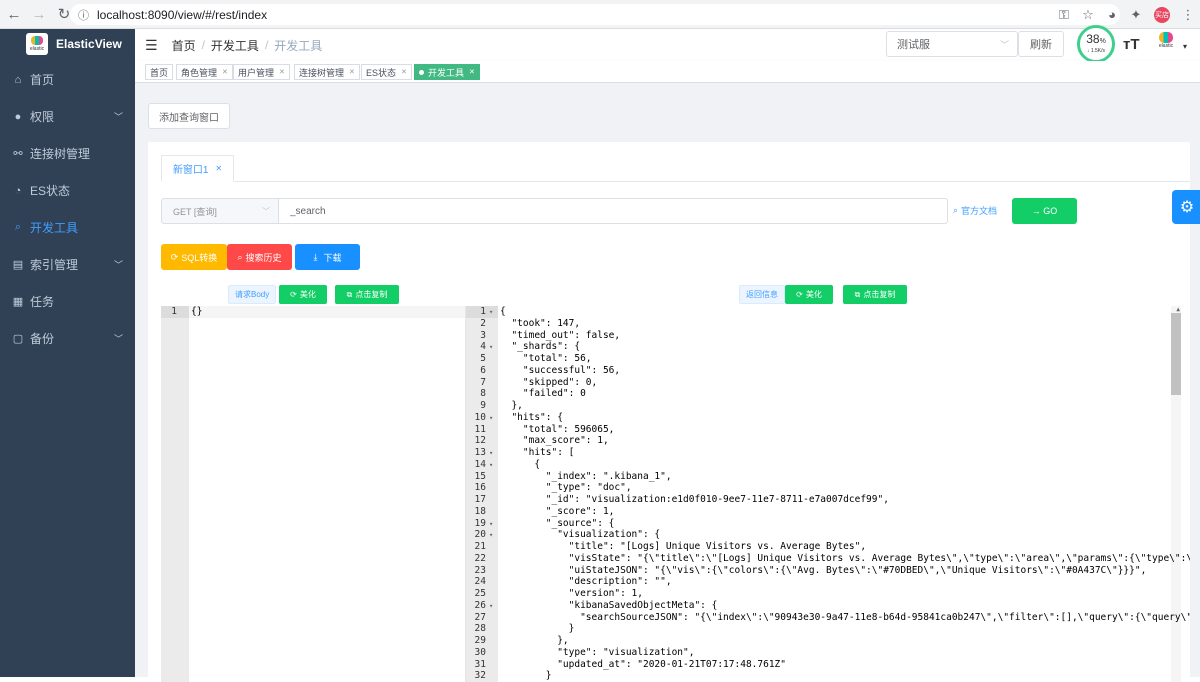 Image resolution: width=1200 pixels, height=682 pixels. I want to click on line-number: 23, so click(480, 570).